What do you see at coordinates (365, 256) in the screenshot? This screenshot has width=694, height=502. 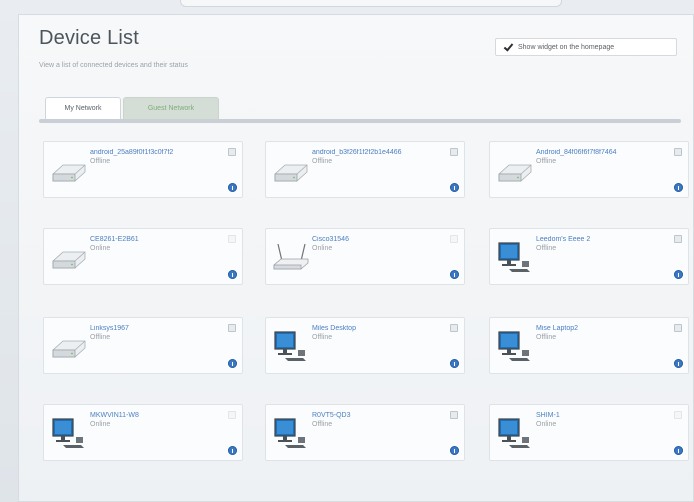 I see `device-card: Cisco31546 Online` at bounding box center [365, 256].